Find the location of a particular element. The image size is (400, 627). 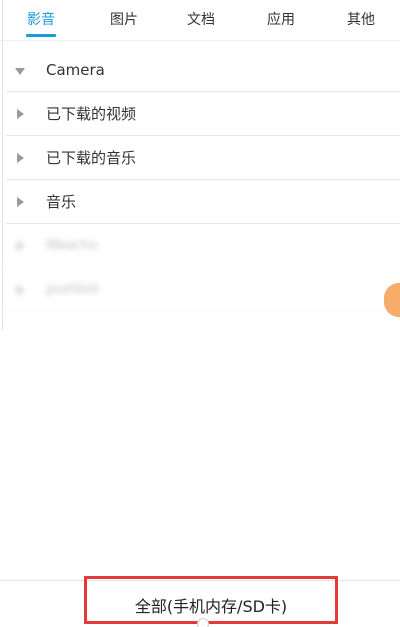

folder-row-blurred-1: Weacho is located at coordinates (200, 246).